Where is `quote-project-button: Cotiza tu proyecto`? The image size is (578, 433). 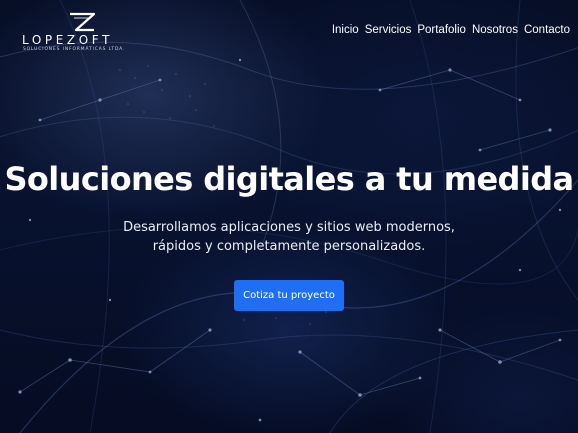 quote-project-button: Cotiza tu proyecto is located at coordinates (289, 295).